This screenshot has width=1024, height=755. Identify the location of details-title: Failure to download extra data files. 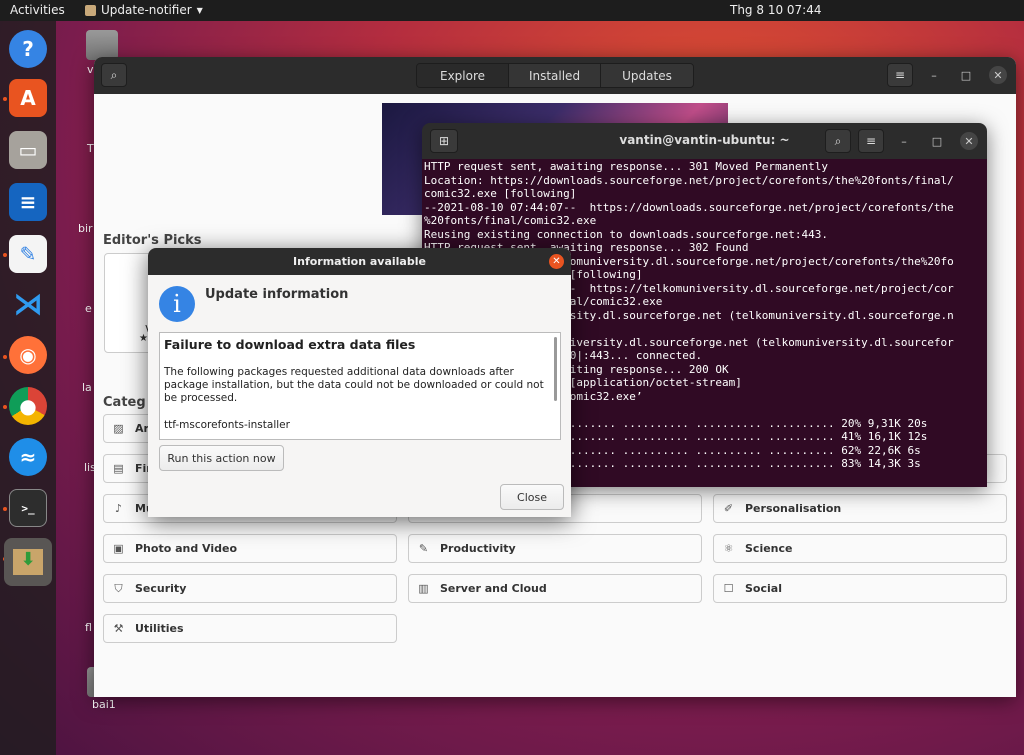
(290, 344).